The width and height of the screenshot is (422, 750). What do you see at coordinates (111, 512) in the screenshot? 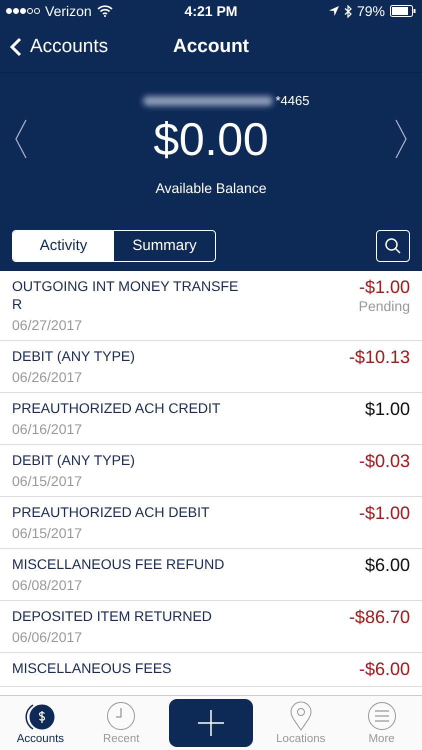
I see `transaction-title: PREAUTHORIZED ACH DEBIT` at bounding box center [111, 512].